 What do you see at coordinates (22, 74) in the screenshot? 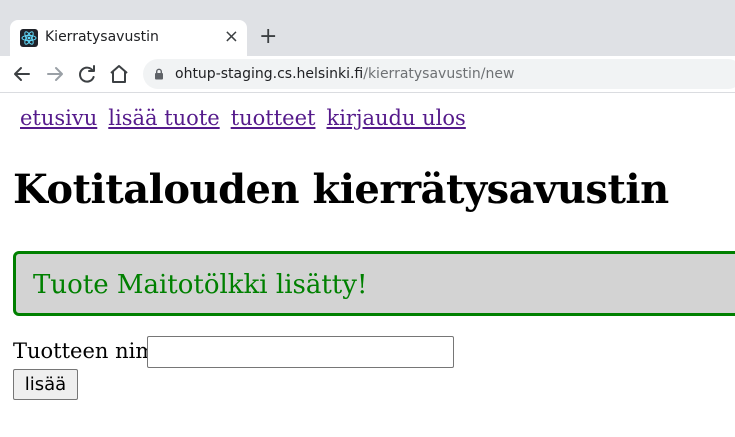
I see `back-arrow-icon` at bounding box center [22, 74].